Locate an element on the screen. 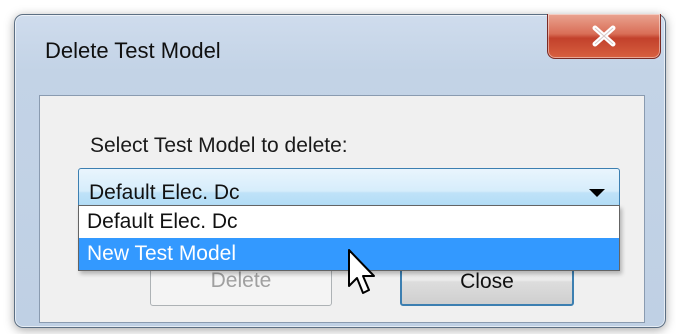 This screenshot has width=676, height=334. select-model-label: Select Test Model to delete: is located at coordinates (219, 145).